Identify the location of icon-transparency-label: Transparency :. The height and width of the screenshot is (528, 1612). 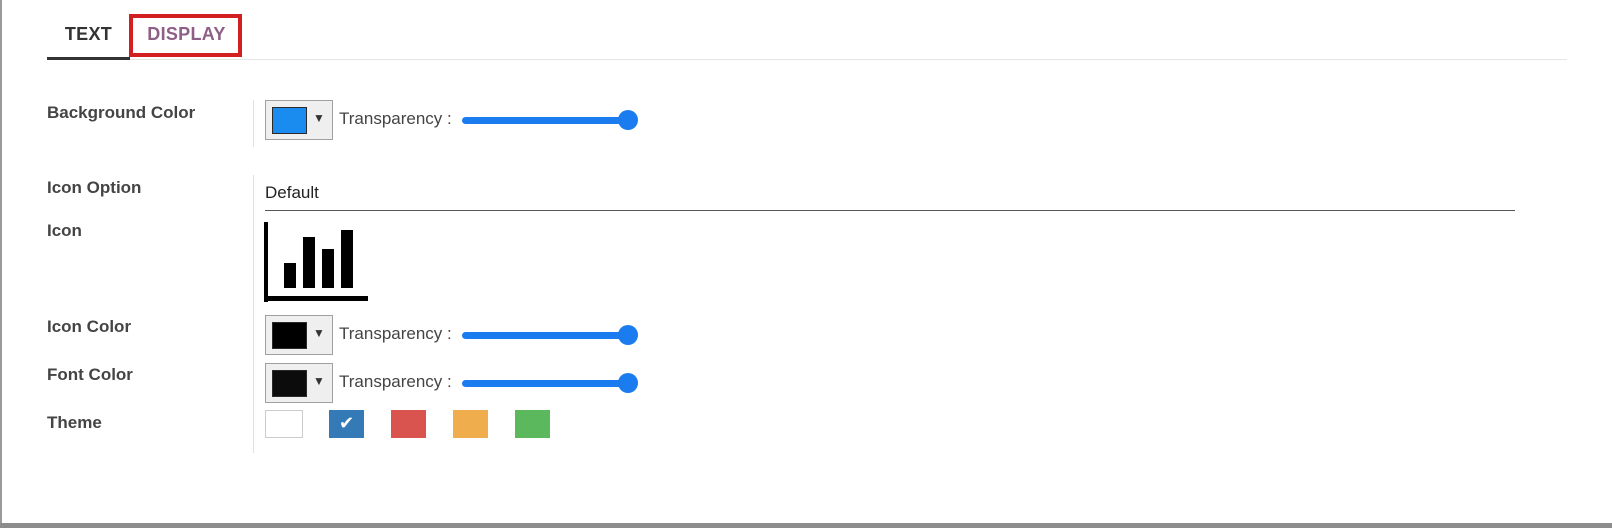
(395, 333).